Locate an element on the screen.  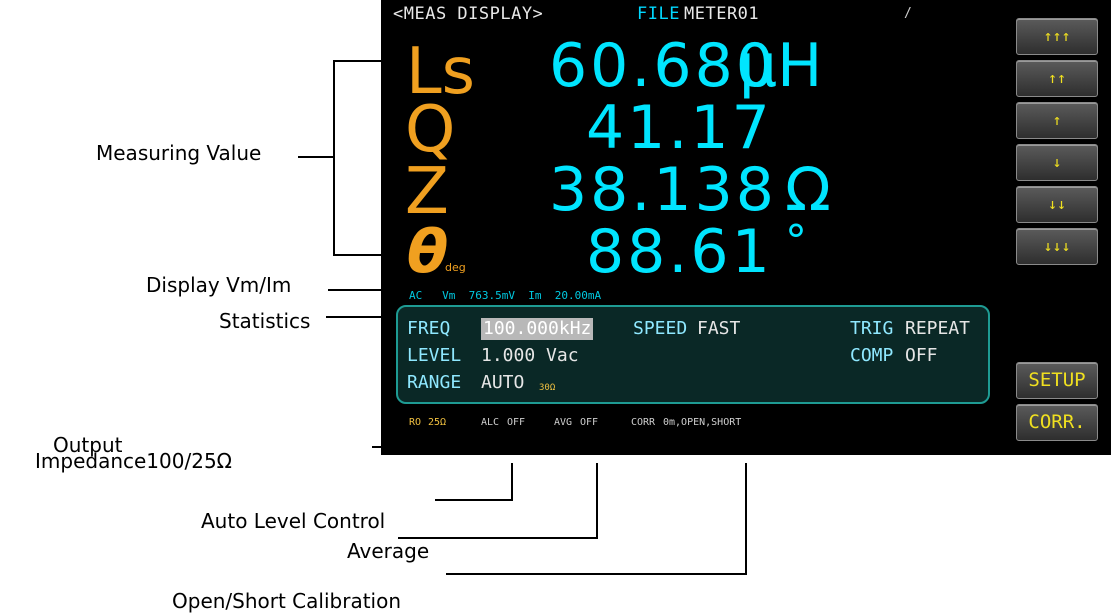
vm-im-display: AC Vm 763.5mV Im 20.00mA is located at coordinates (505, 295).